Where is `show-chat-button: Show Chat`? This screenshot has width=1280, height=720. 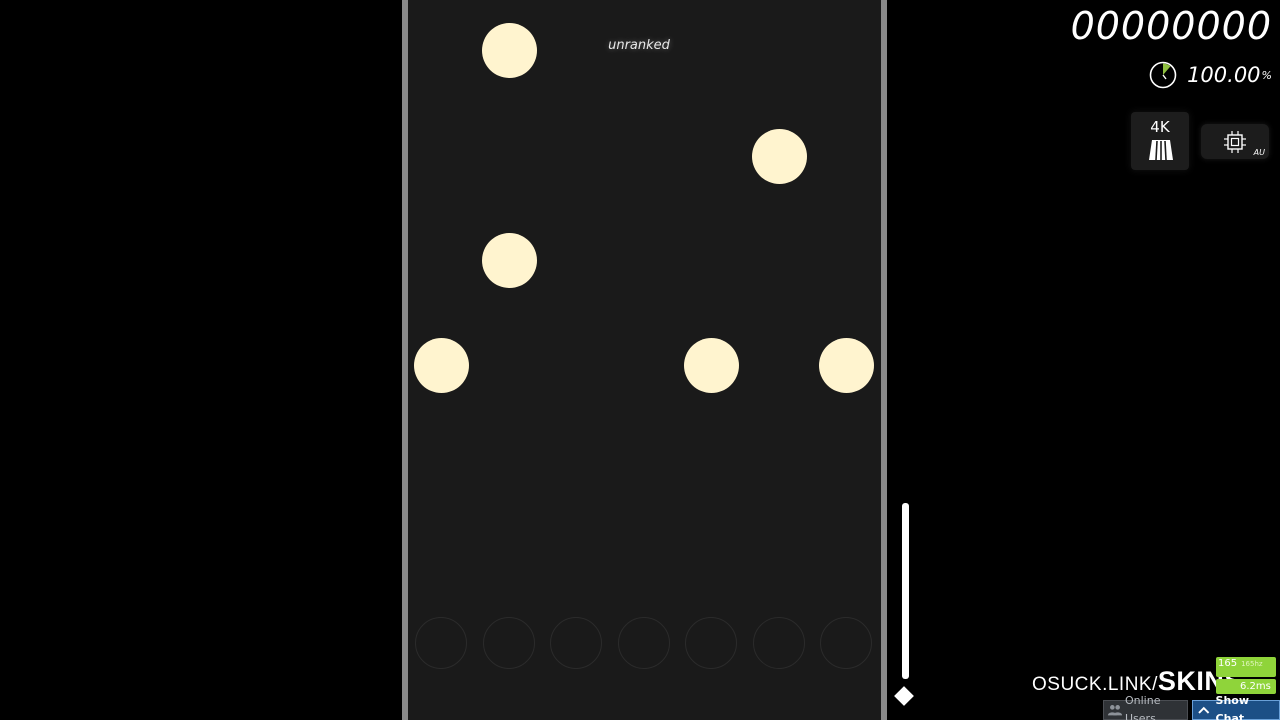
show-chat-button: Show Chat is located at coordinates (1236, 707).